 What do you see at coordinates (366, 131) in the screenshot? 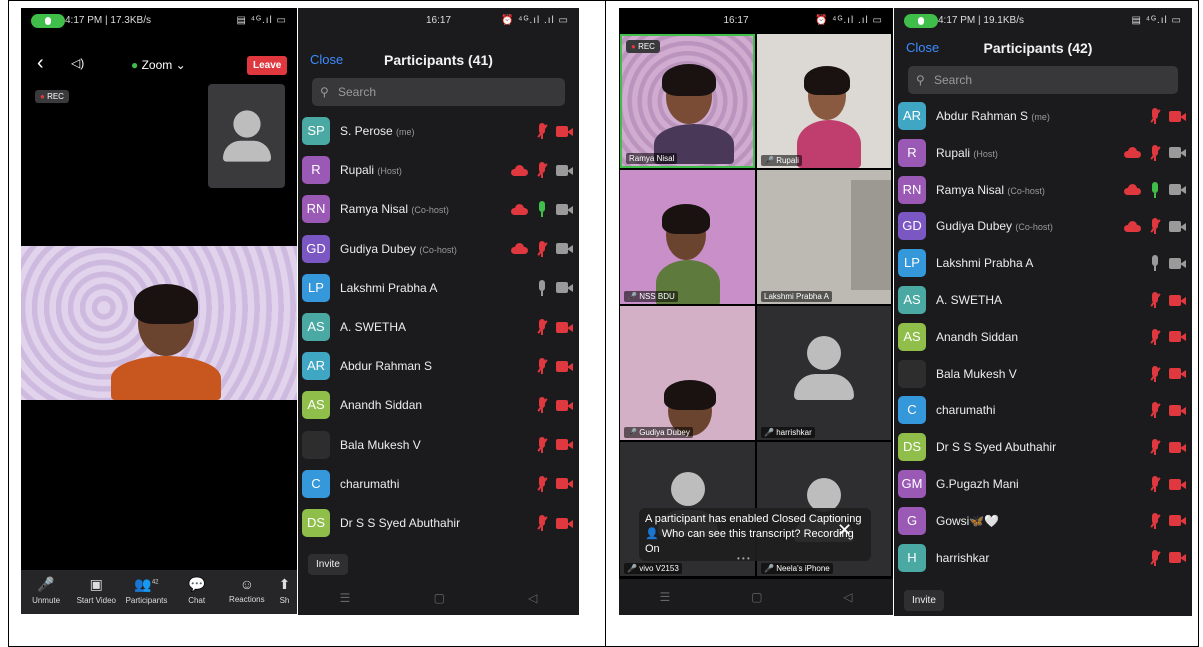
I see `participant-name-text: S. Perose` at bounding box center [366, 131].